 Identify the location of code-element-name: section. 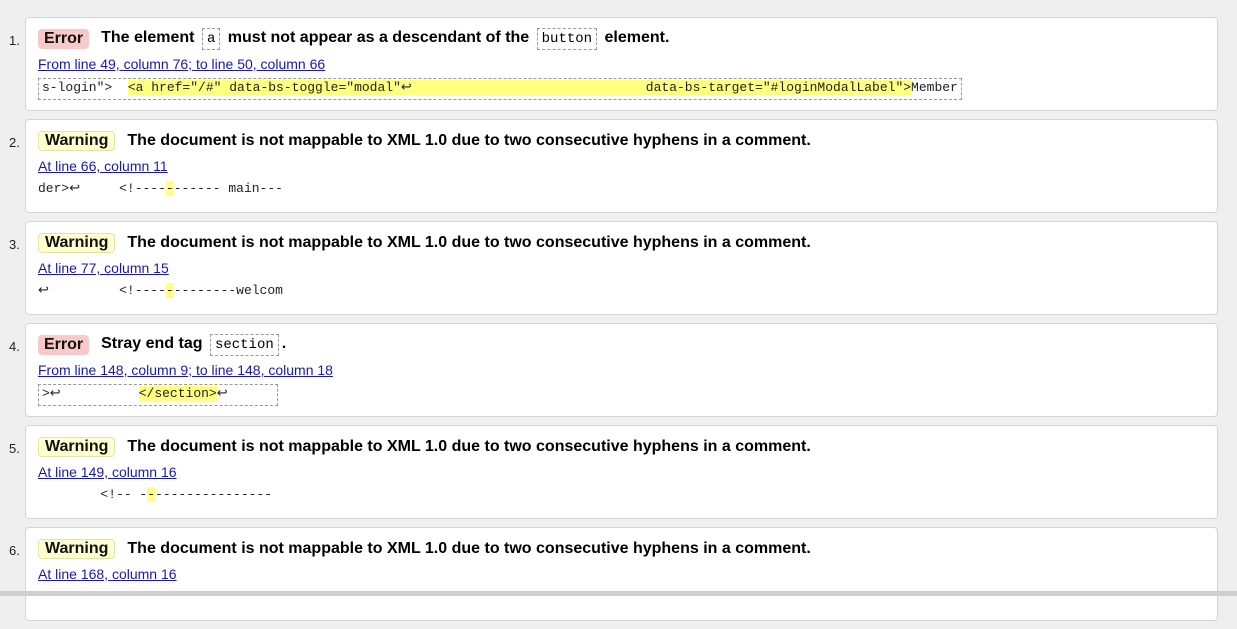
(244, 345).